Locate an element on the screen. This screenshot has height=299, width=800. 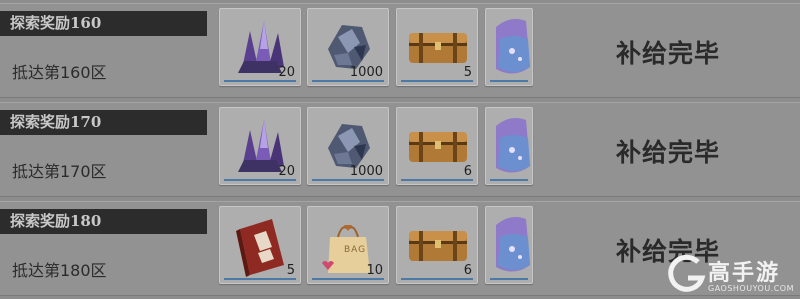
bag-label: BAG is located at coordinates (355, 250).